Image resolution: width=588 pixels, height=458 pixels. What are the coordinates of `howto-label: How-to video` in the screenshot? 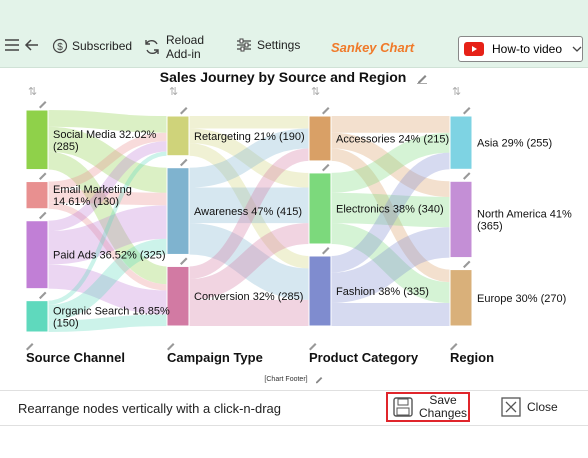 It's located at (527, 49).